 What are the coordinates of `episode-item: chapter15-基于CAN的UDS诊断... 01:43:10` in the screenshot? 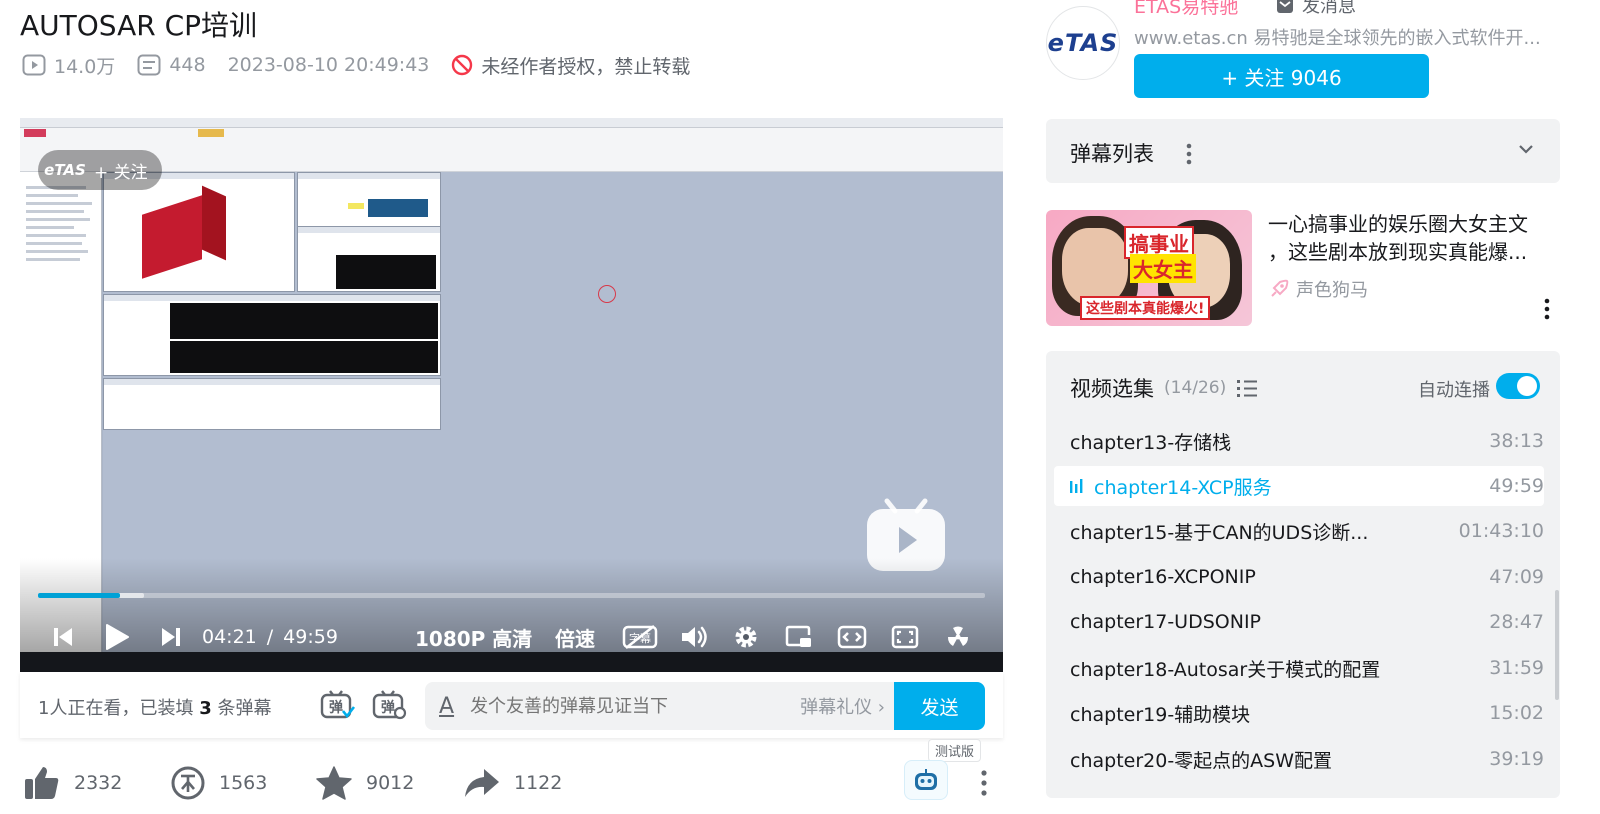 It's located at (1299, 531).